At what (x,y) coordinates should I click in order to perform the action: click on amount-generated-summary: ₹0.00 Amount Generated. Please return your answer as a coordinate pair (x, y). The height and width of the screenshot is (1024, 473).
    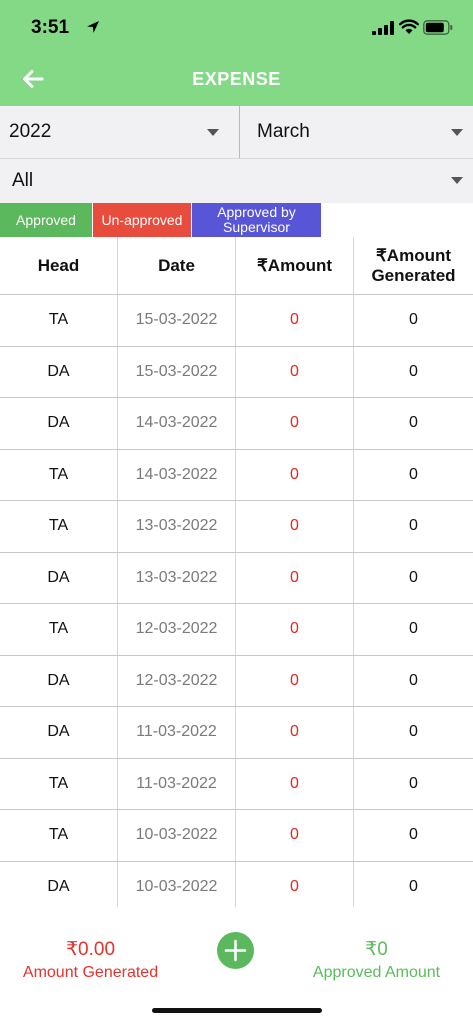
    Looking at the image, I should click on (90, 960).